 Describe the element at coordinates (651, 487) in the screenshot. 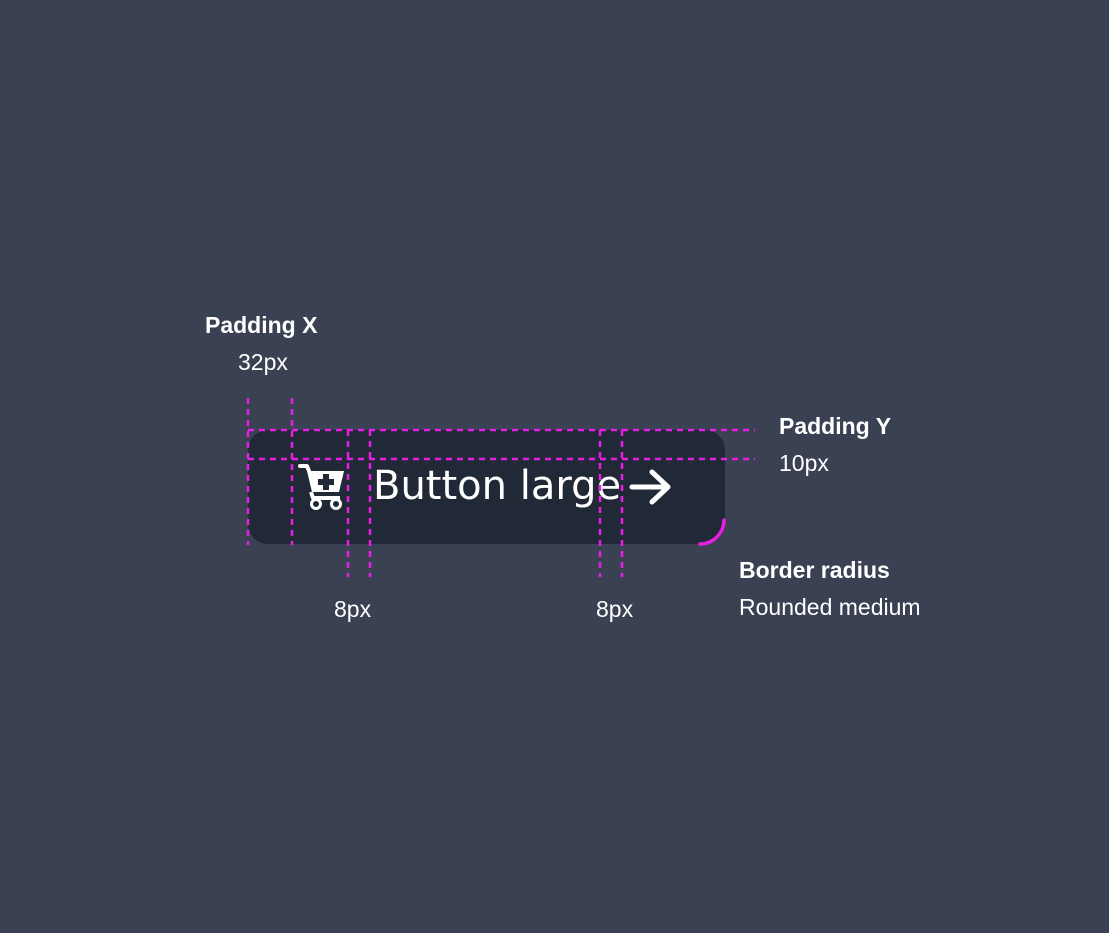

I see `arrow-right-icon` at that location.